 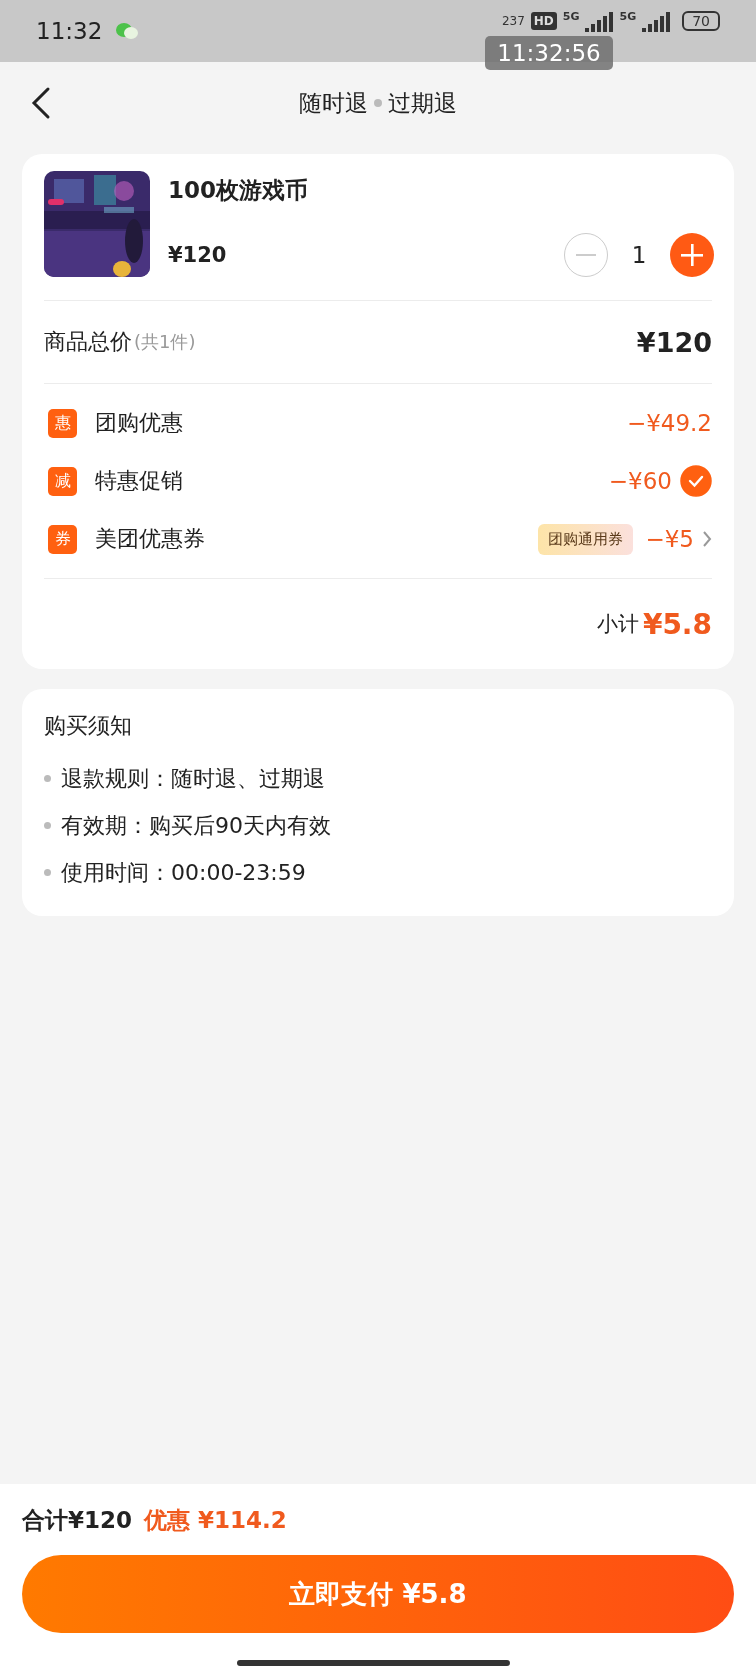 I want to click on discount-amount: −¥60, so click(x=640, y=481).